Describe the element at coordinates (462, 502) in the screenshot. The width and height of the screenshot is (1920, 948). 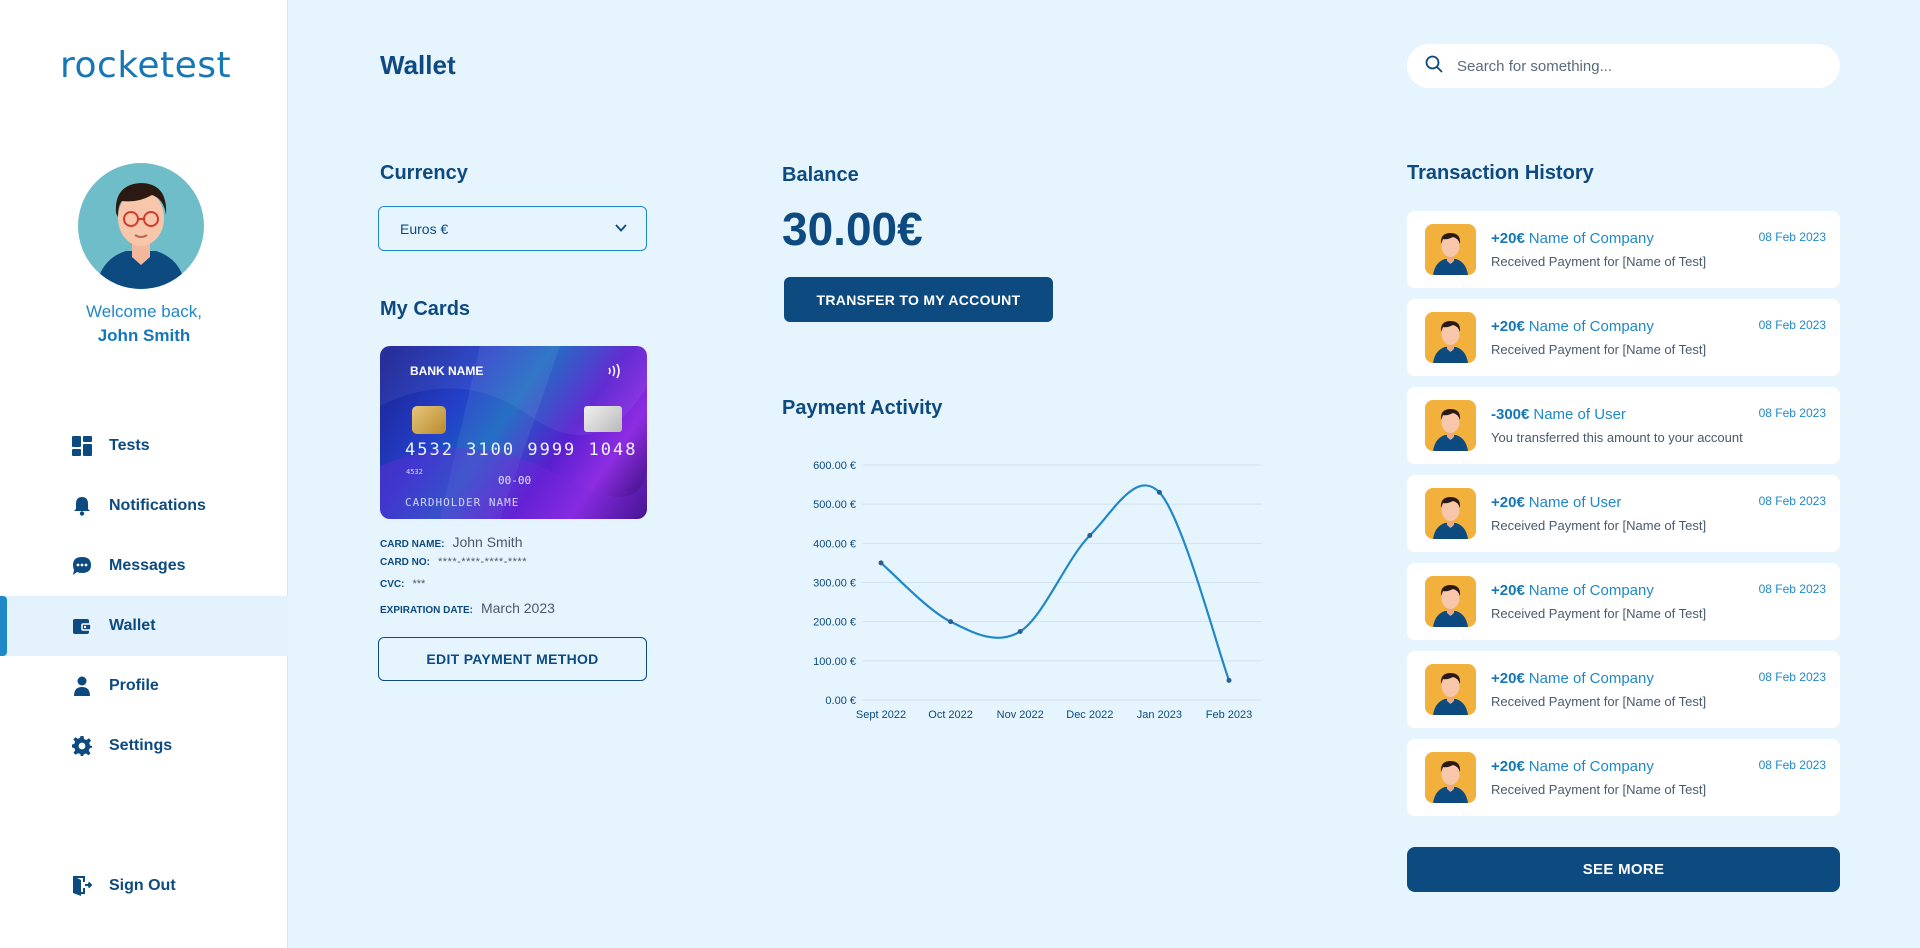
I see `card-holder-visual: CARDHOLDER NAME` at that location.